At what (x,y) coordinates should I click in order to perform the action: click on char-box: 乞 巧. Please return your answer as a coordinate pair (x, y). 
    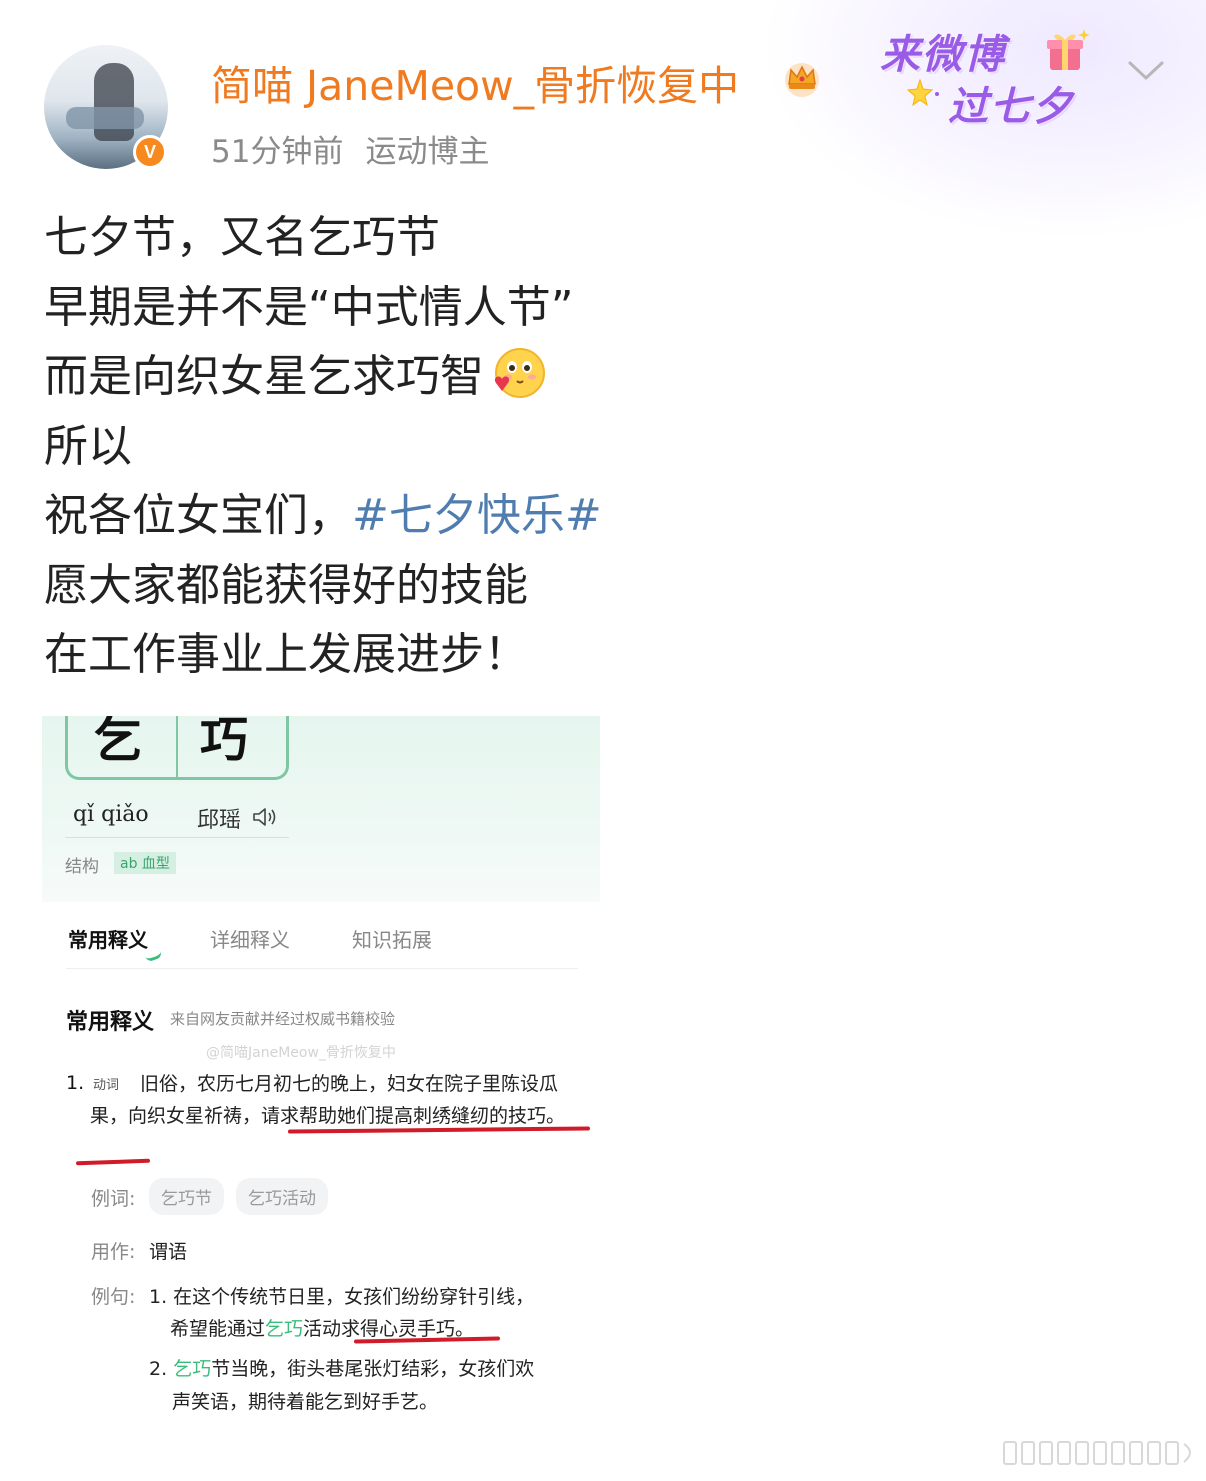
    Looking at the image, I should click on (177, 748).